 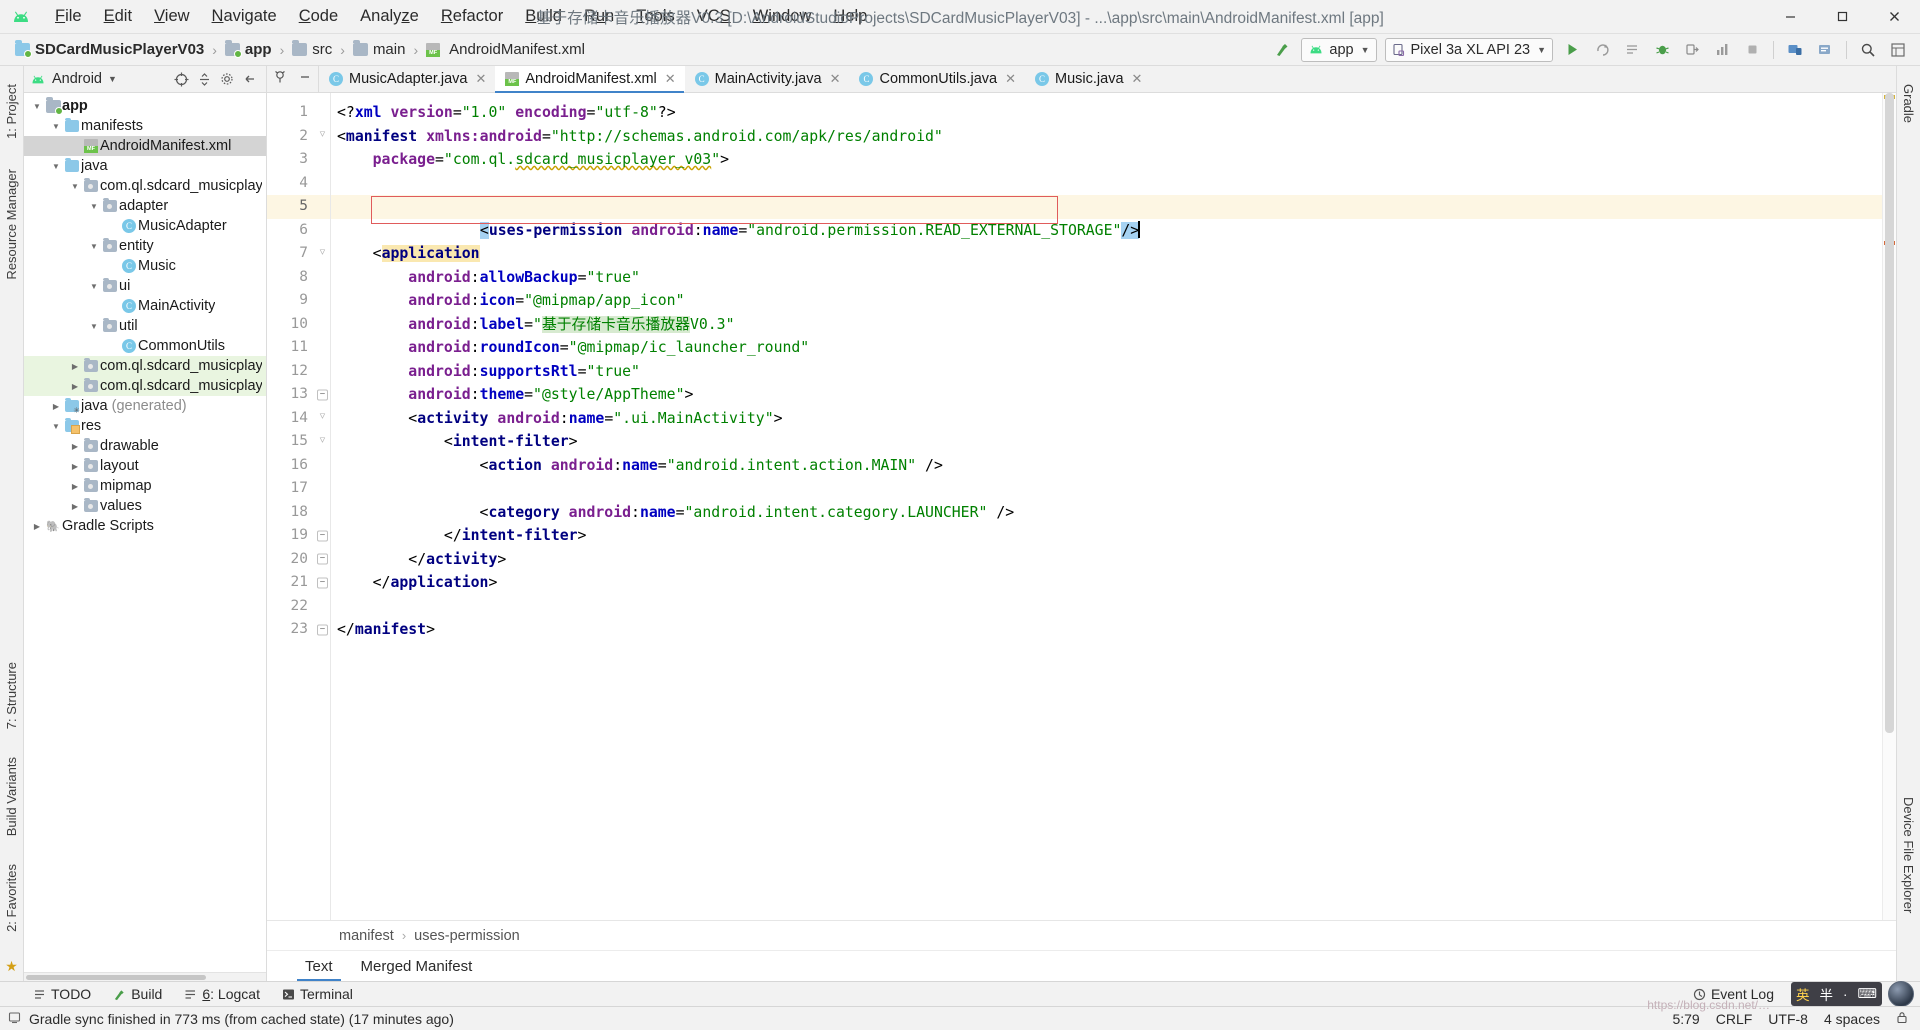 I want to click on tree-node: ▶CMainActivity, so click(x=145, y=306).